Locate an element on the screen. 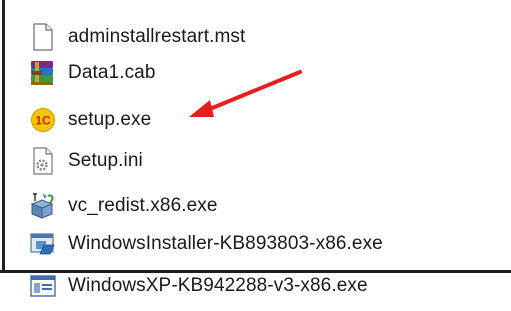 The image size is (511, 311). file-item-setup-exe: 1C setup.exe is located at coordinates (89, 120).